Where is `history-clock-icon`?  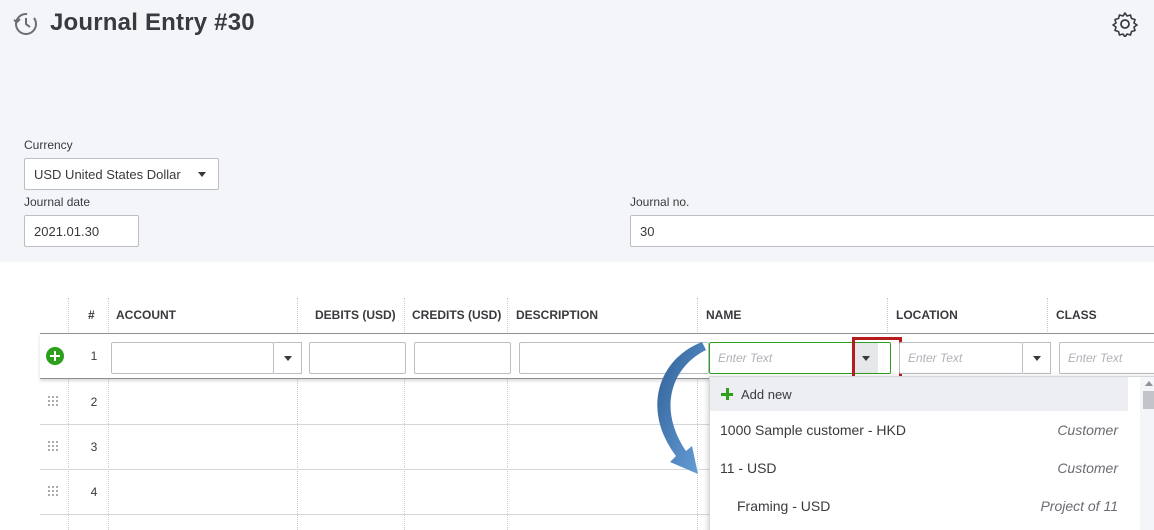 history-clock-icon is located at coordinates (26, 24).